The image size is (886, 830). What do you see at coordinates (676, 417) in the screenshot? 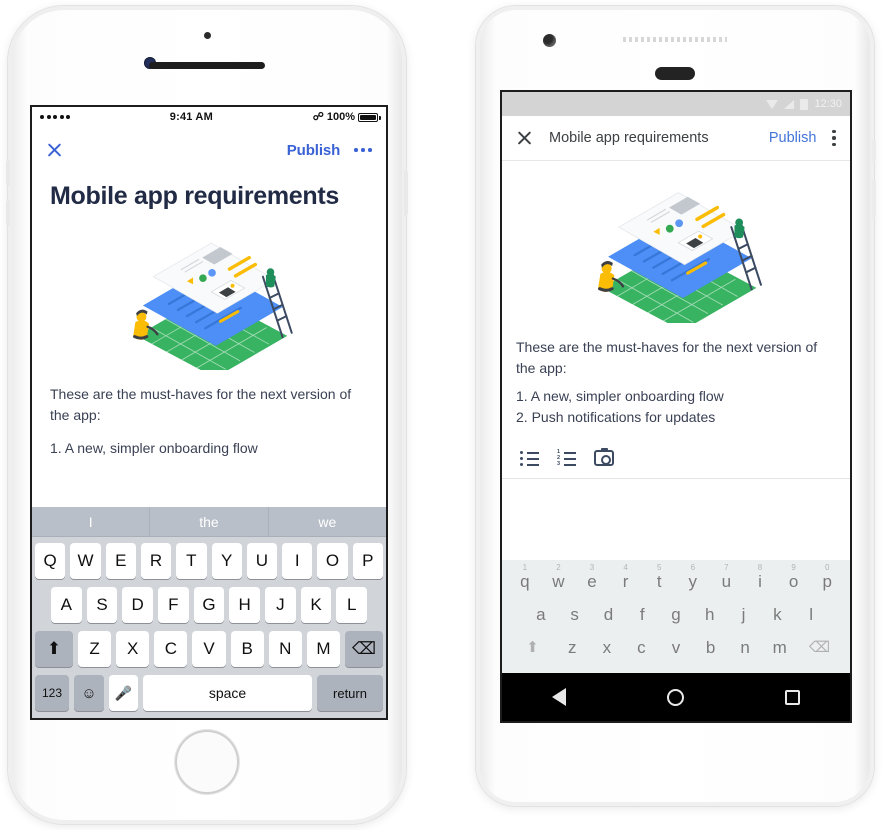
I see `document-list-item-2: 2. Push notifications for updates` at bounding box center [676, 417].